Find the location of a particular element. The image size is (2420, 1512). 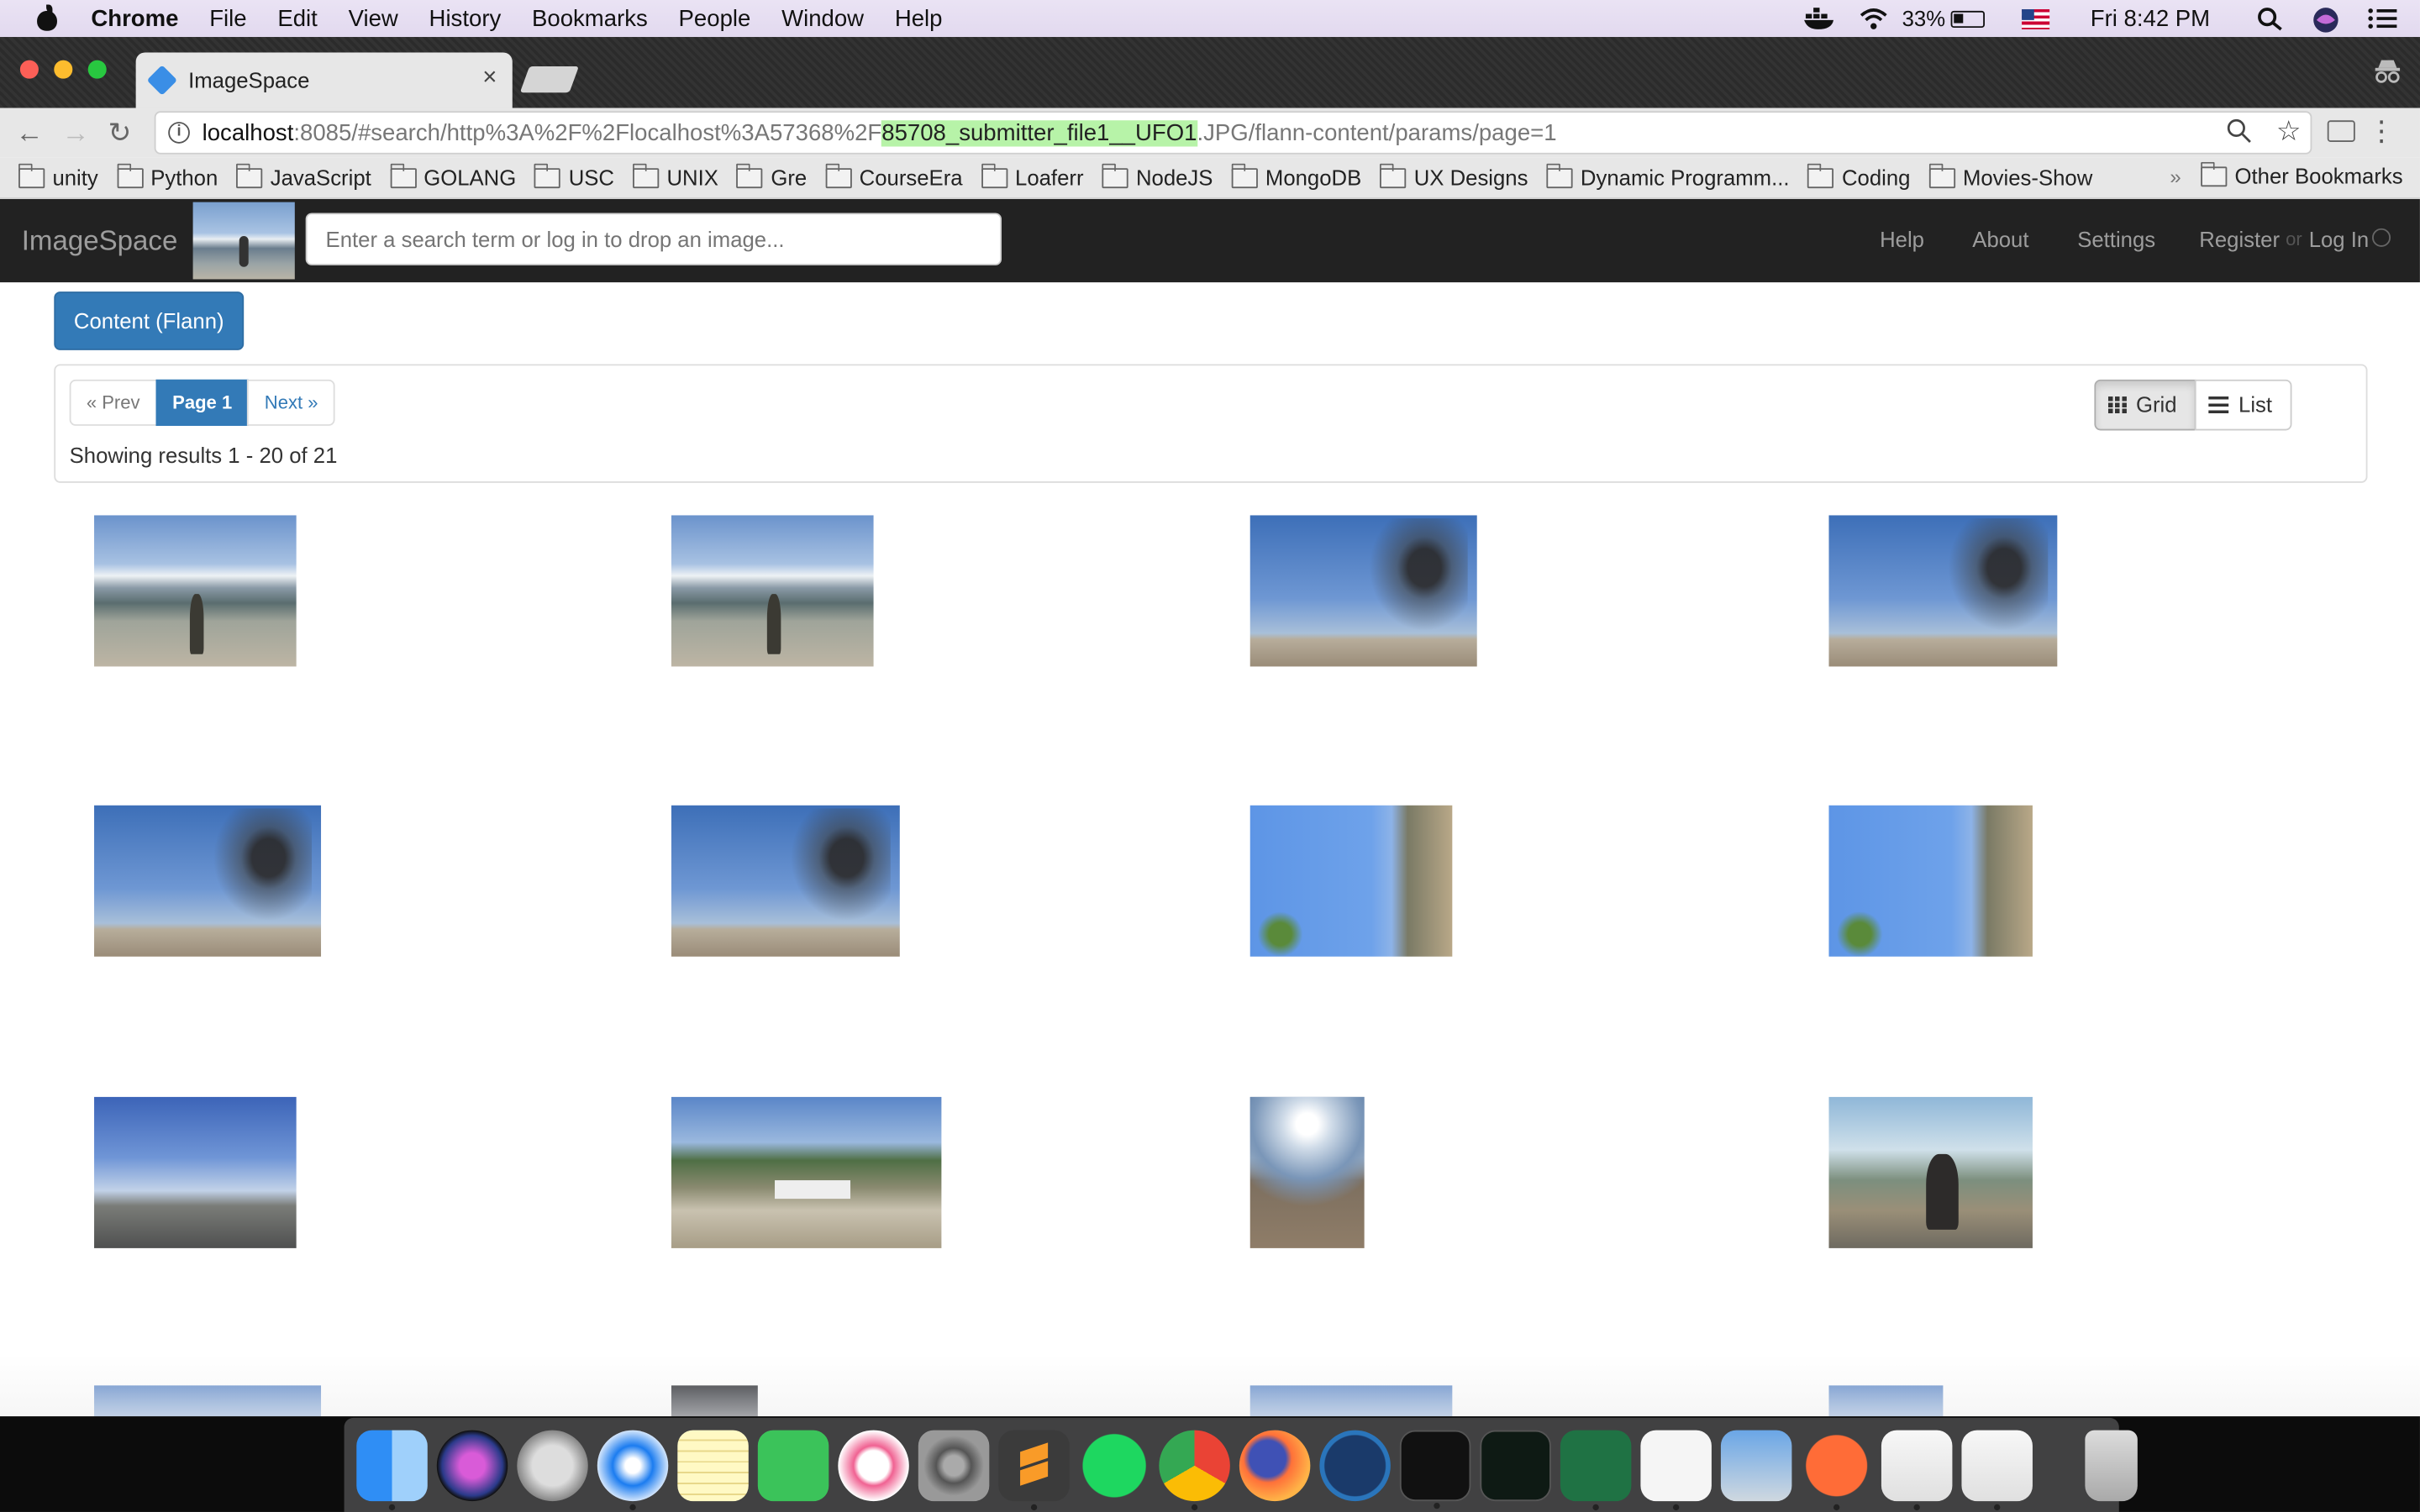

system-preferences-icon is located at coordinates (954, 1465).